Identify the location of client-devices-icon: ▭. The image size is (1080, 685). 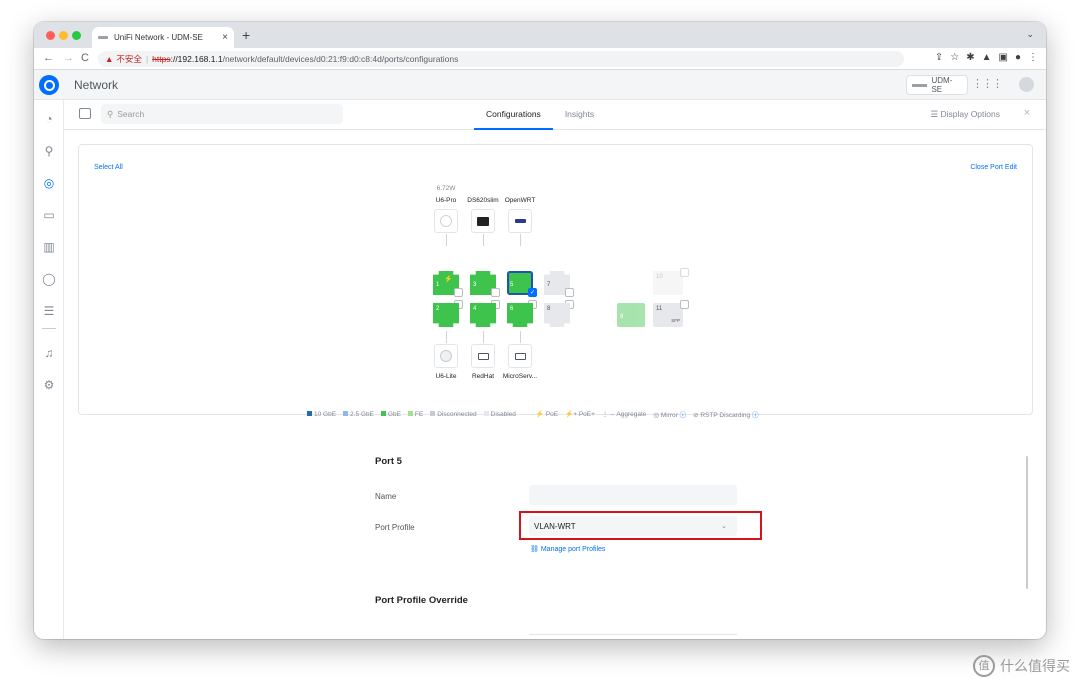
(49, 215).